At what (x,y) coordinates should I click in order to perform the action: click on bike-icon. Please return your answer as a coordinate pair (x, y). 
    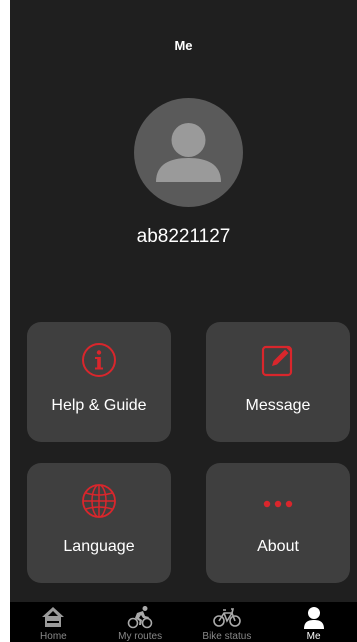
    Looking at the image, I should click on (227, 619).